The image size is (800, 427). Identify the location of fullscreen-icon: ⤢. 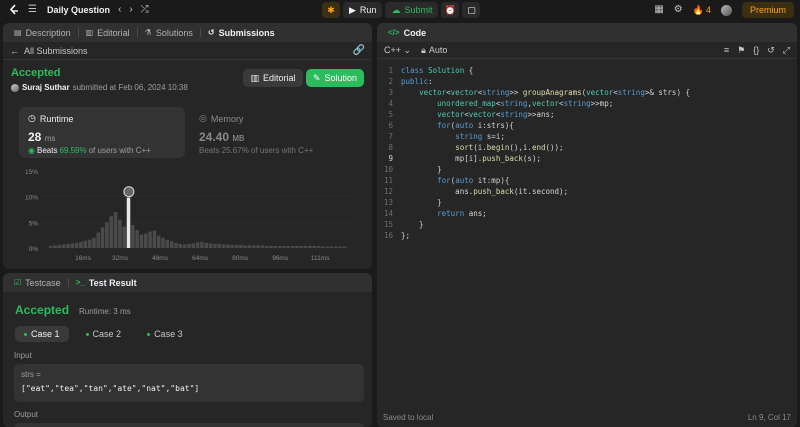
(786, 50).